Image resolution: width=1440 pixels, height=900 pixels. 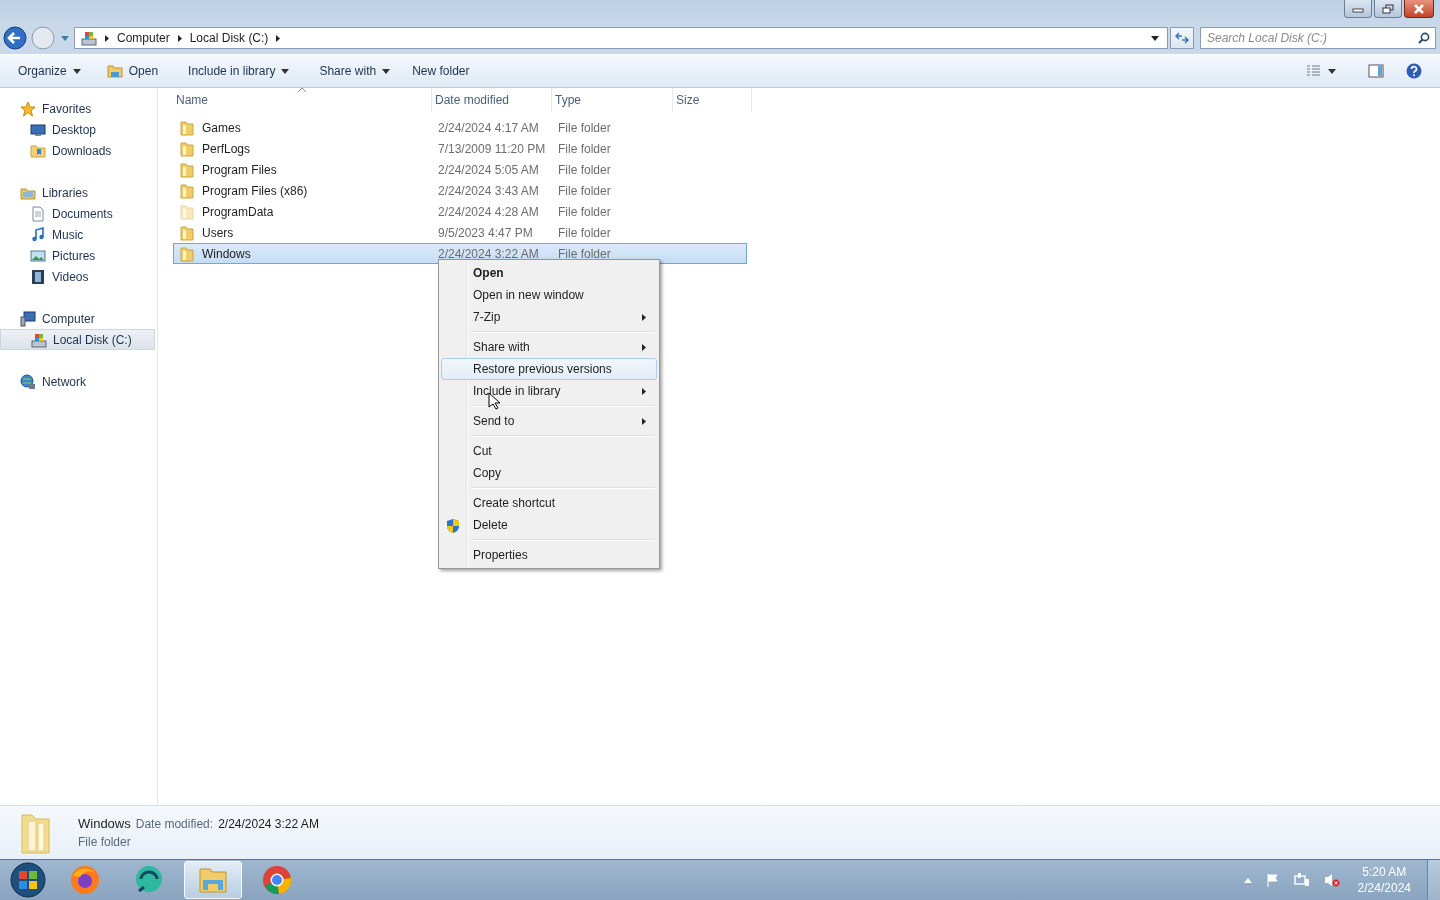 I want to click on monitor-icon, so click(x=38, y=129).